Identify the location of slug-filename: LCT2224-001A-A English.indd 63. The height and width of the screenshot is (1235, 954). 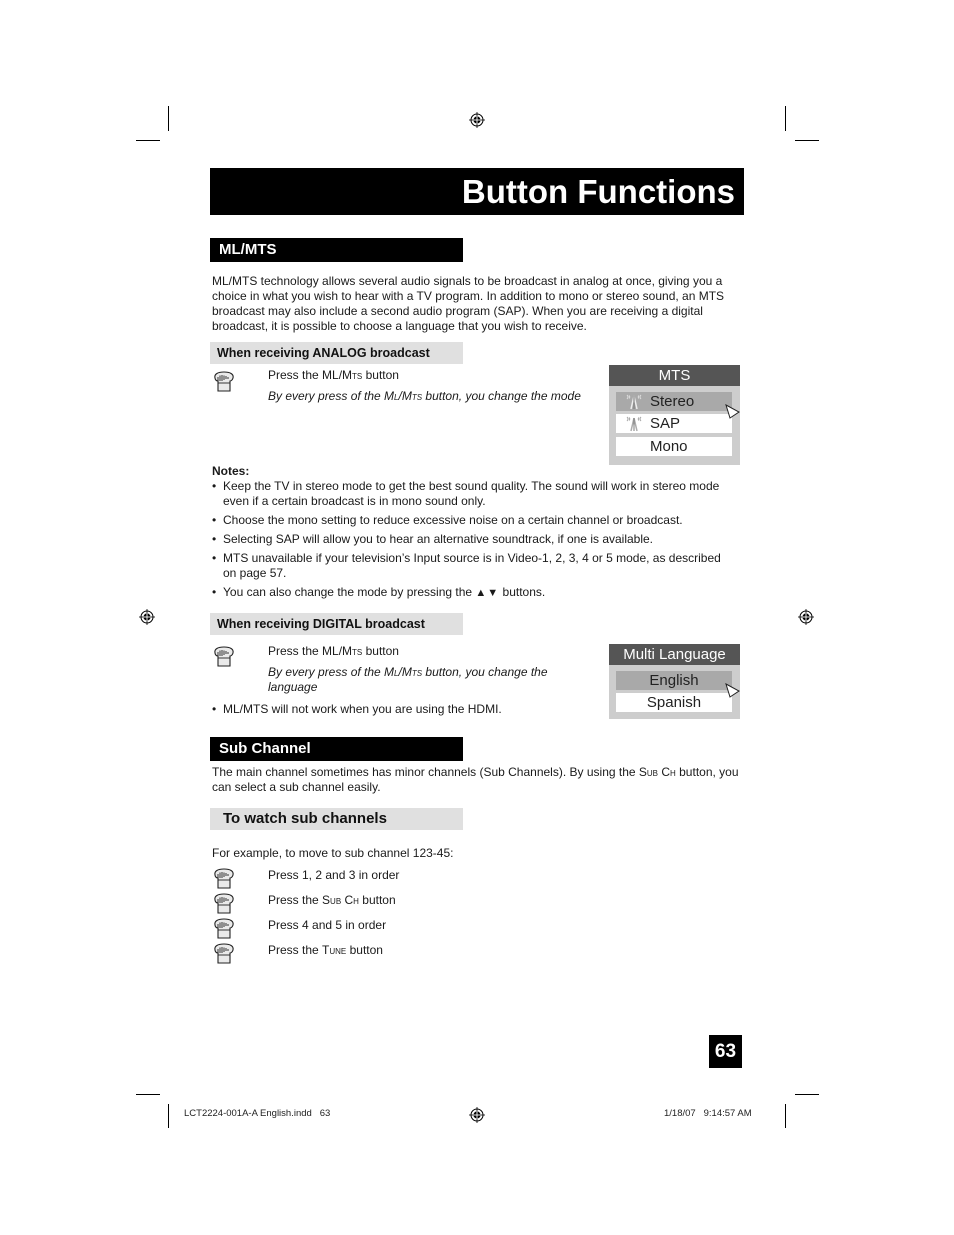
(257, 1113).